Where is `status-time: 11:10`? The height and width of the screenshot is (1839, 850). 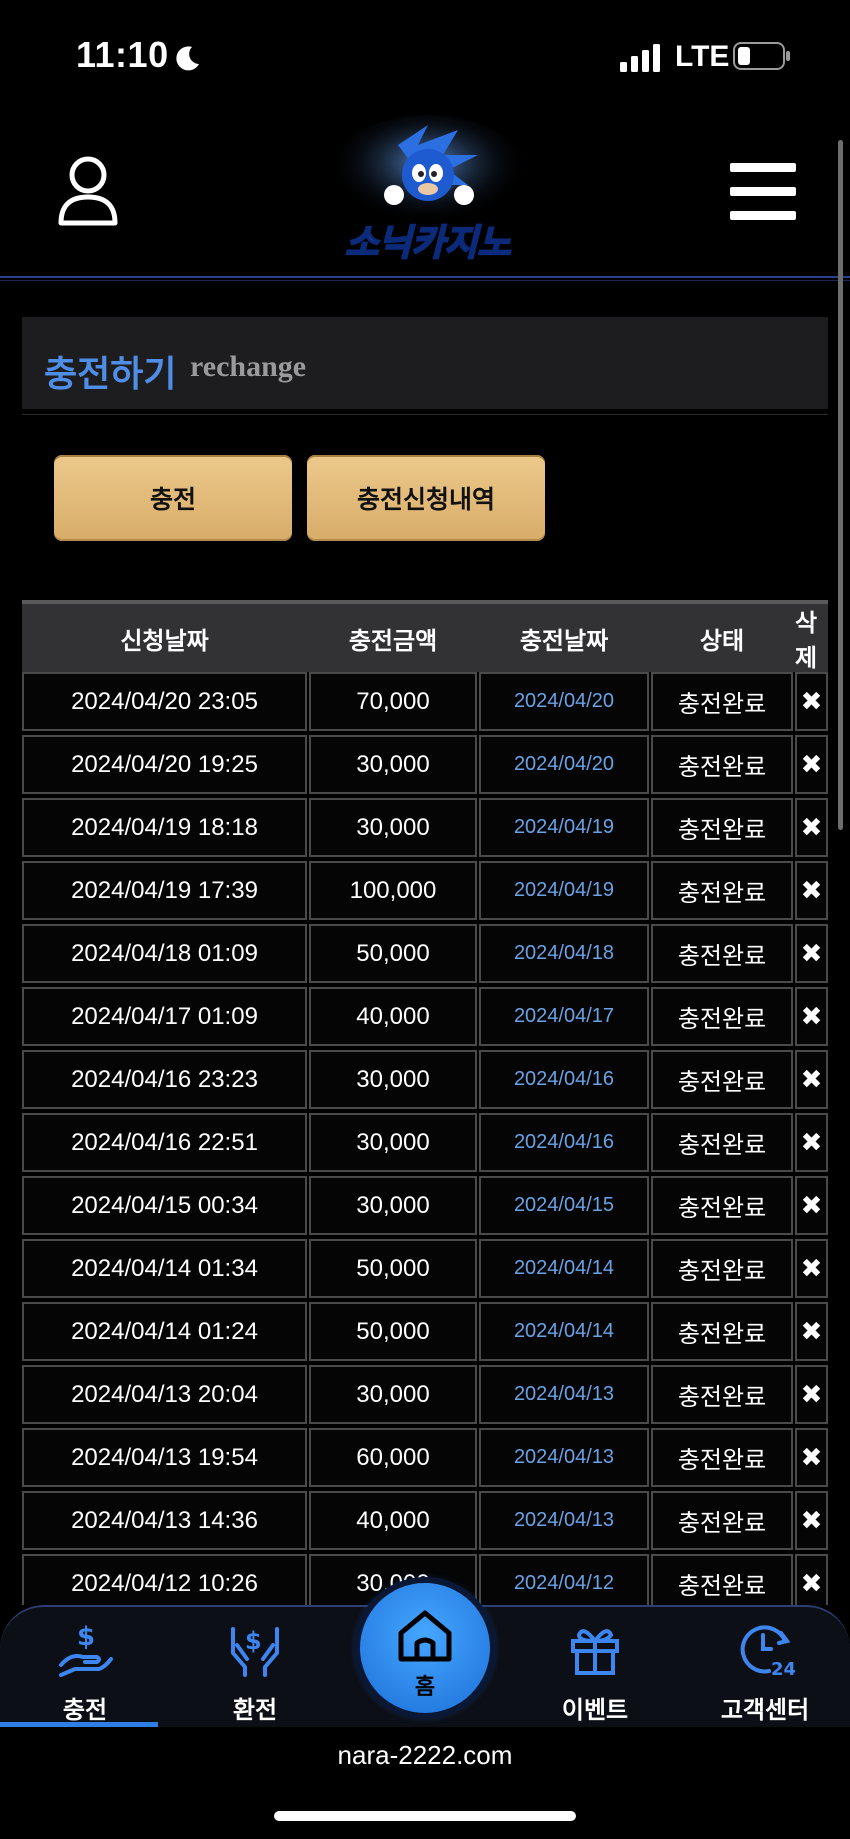
status-time: 11:10 is located at coordinates (122, 54).